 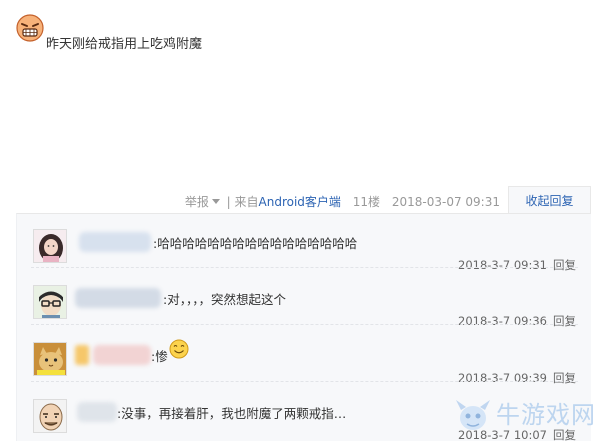 I want to click on mascot-logo-icon, so click(x=473, y=415).